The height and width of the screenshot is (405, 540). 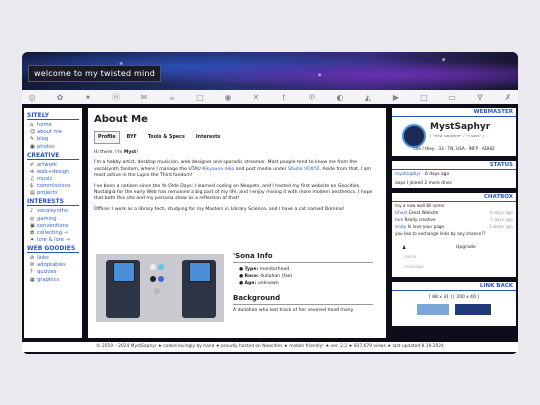 I want to click on social-link-icon: ◭, so click(x=368, y=97).